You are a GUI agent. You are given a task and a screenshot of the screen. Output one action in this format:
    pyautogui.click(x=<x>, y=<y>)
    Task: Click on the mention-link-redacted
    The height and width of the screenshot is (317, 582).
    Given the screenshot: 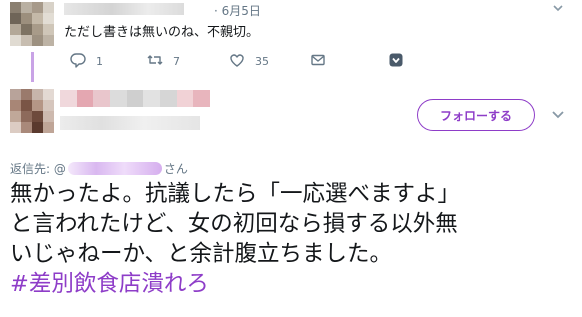 What is the action you would take?
    pyautogui.click(x=114, y=168)
    